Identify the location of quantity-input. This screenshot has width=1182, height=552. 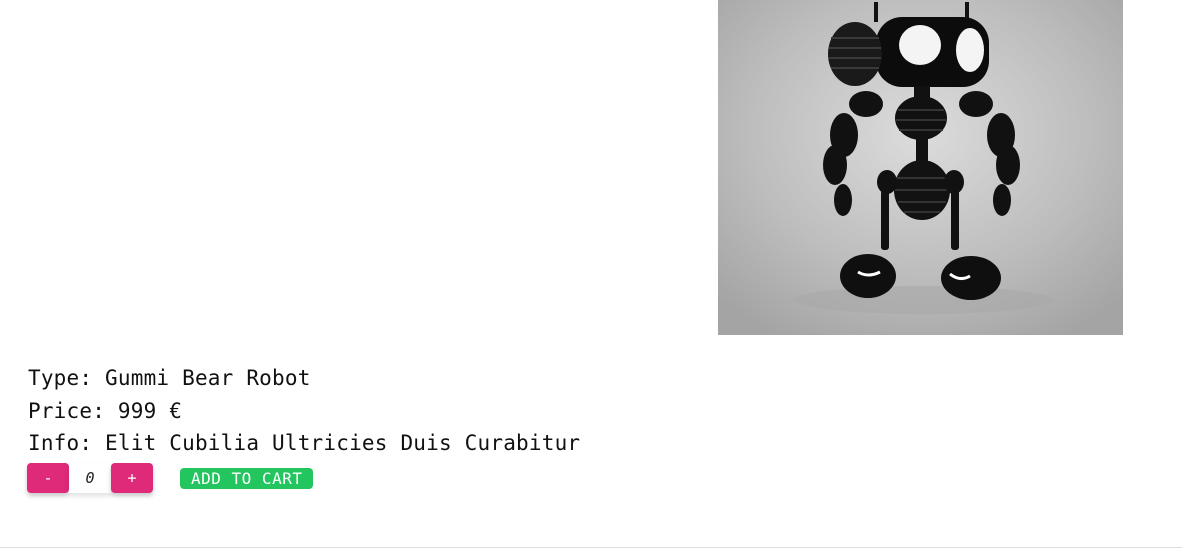
(90, 478).